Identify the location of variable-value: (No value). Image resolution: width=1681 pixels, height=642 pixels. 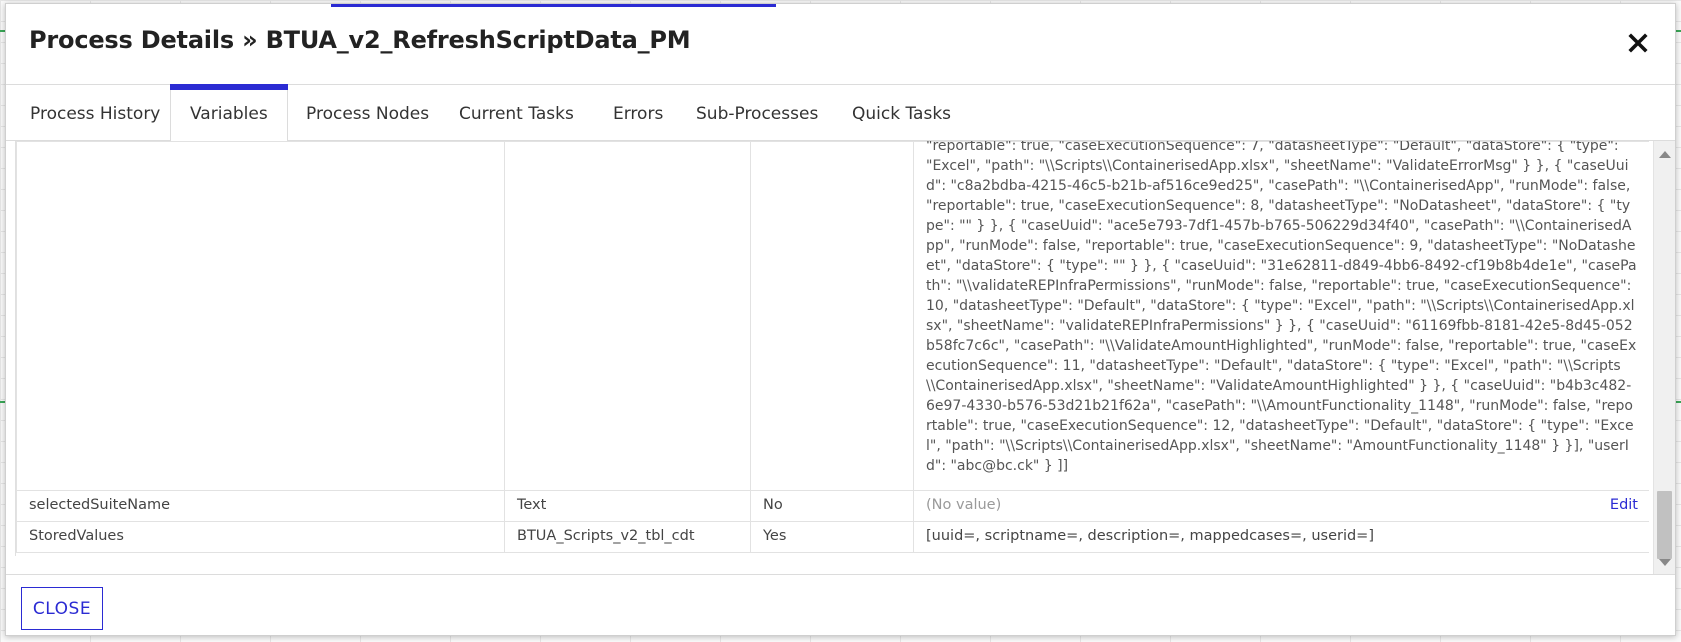
(964, 505).